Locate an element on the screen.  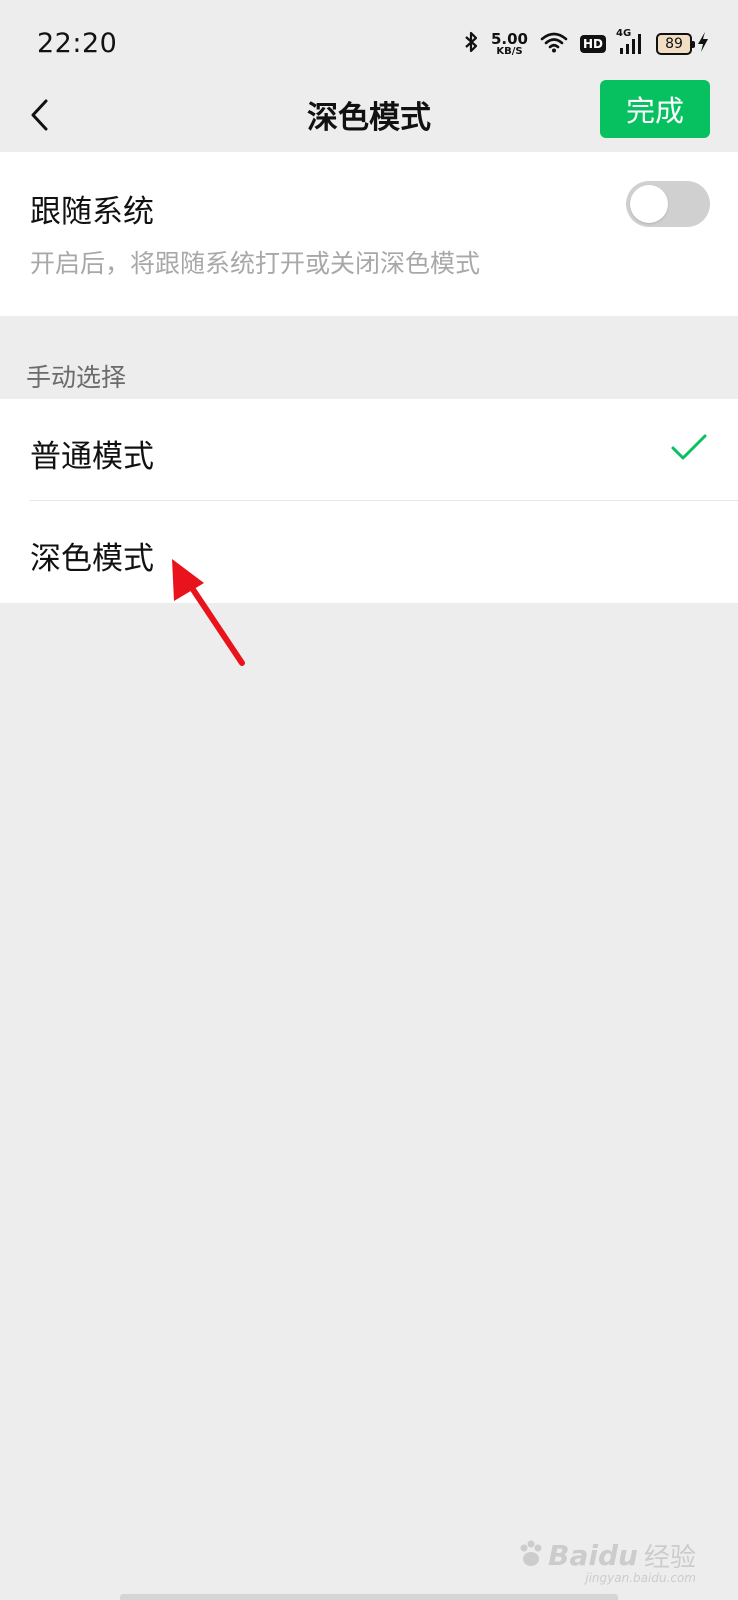
home-indicator is located at coordinates (369, 1597).